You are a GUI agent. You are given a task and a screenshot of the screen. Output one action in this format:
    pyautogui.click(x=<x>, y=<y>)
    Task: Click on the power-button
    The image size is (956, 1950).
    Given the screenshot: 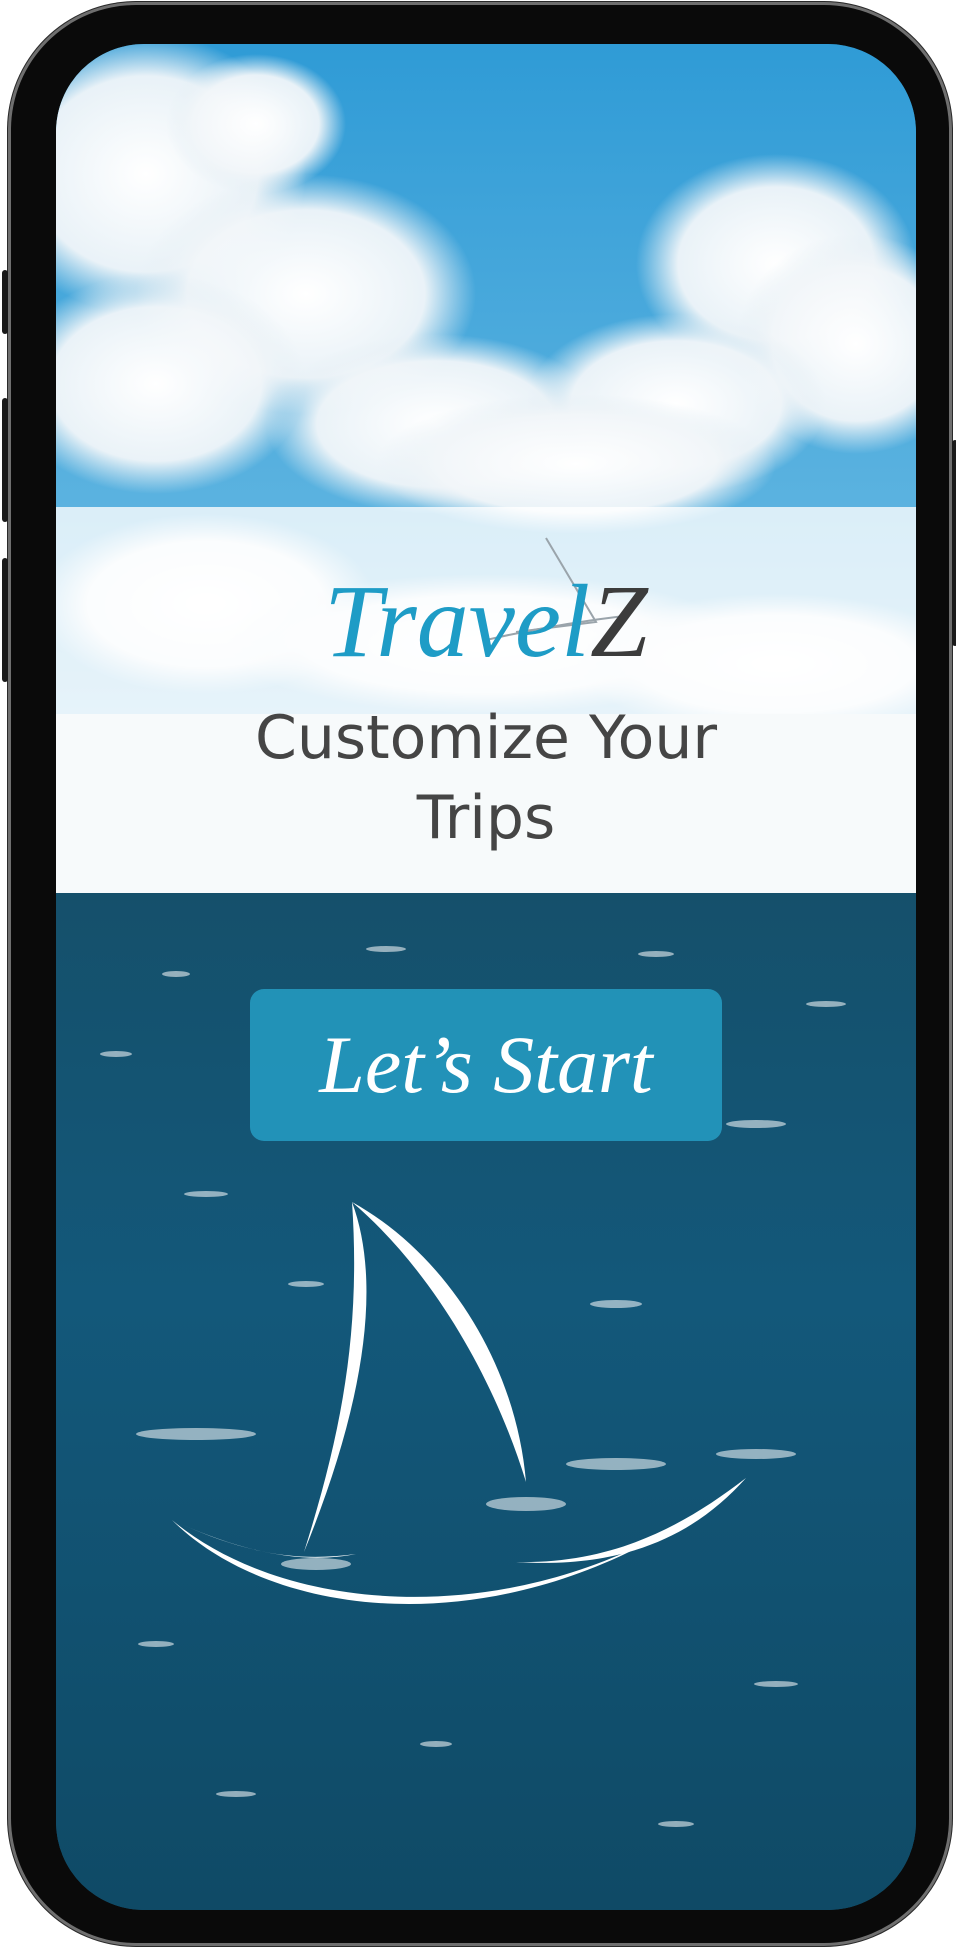 What is the action you would take?
    pyautogui.click(x=954, y=543)
    